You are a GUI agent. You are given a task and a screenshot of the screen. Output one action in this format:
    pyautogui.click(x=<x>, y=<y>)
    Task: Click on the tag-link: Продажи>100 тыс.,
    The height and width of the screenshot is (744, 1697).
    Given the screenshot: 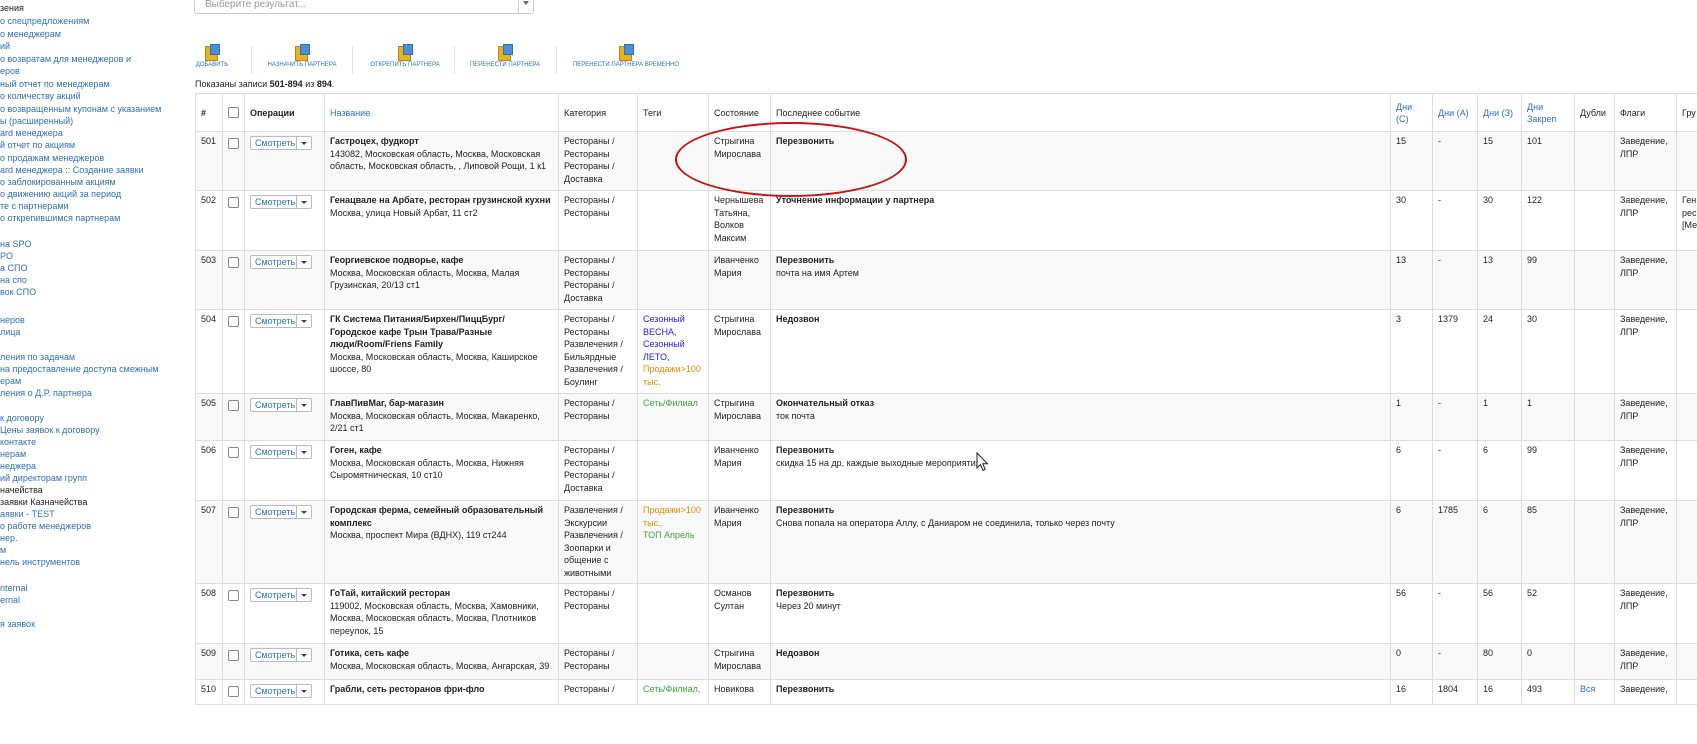 What is the action you would take?
    pyautogui.click(x=673, y=516)
    